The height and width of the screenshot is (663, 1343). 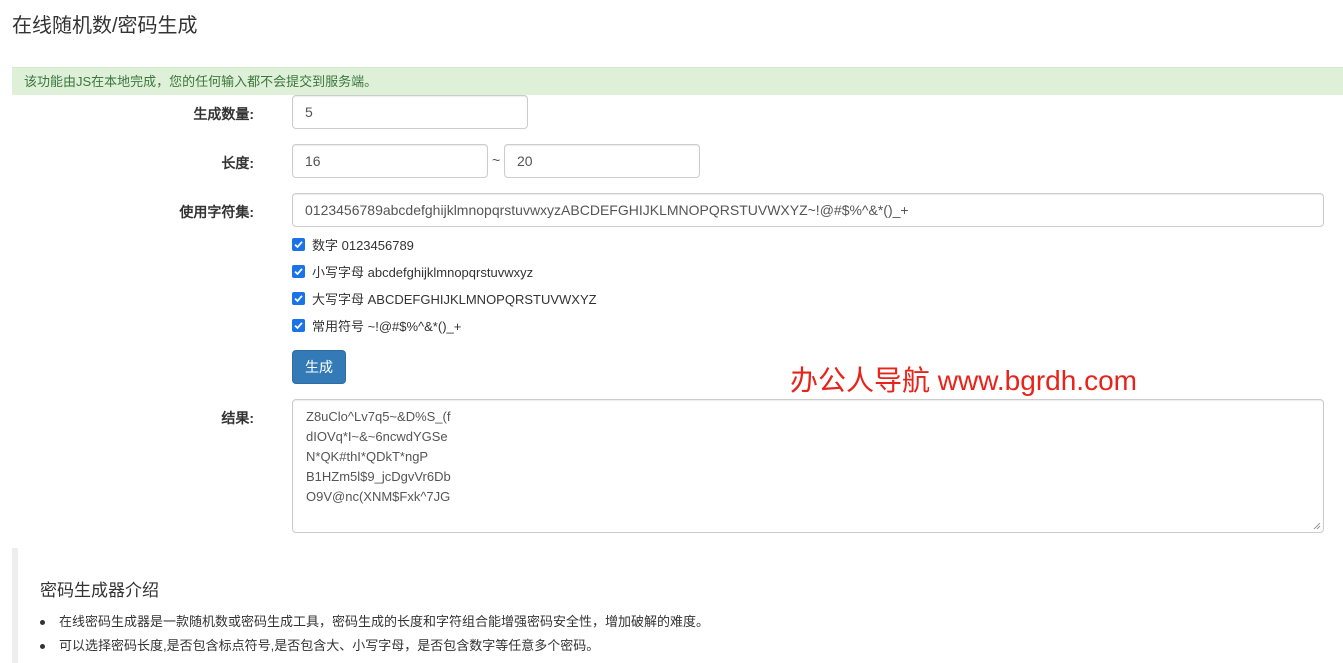 I want to click on option-digits: 数字 0123456789, so click(x=353, y=244).